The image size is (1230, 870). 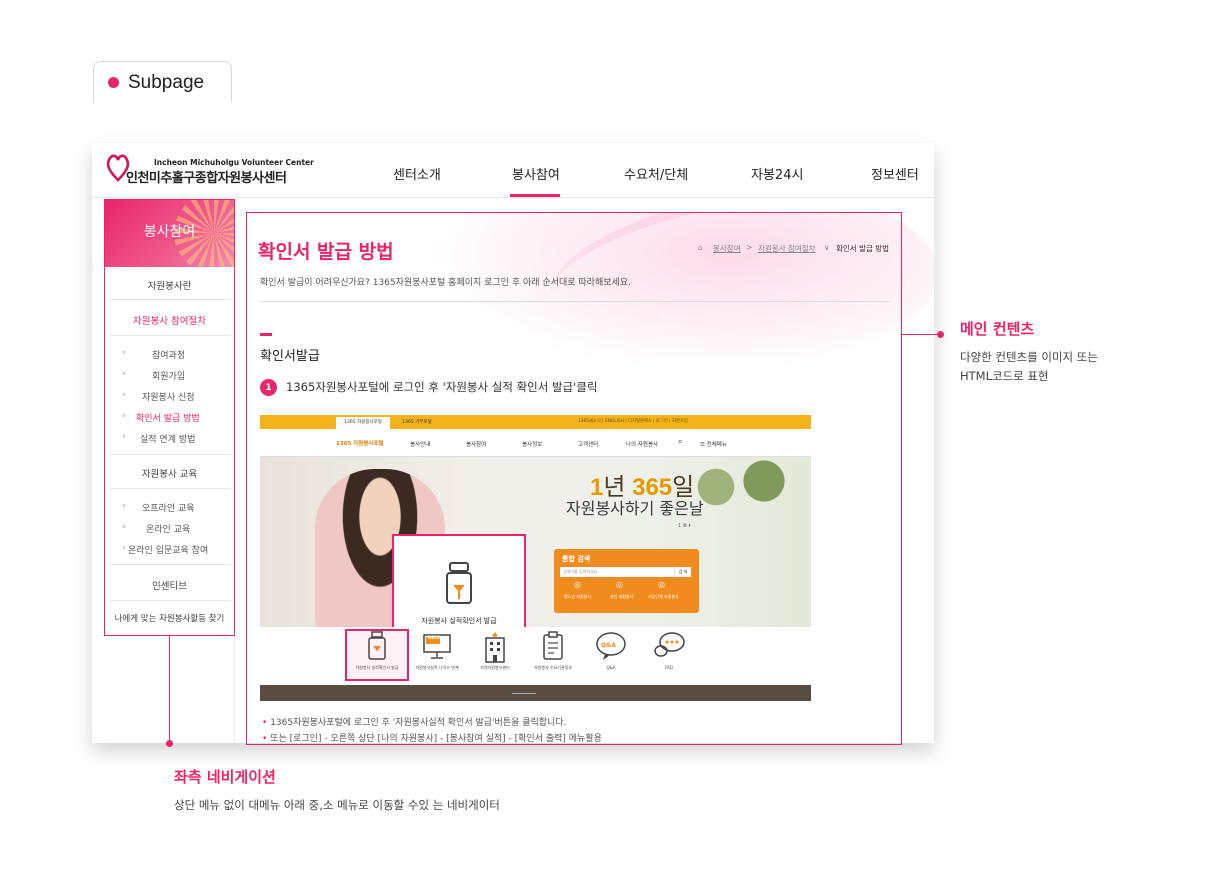 I want to click on left-leader-line, so click(x=169, y=690).